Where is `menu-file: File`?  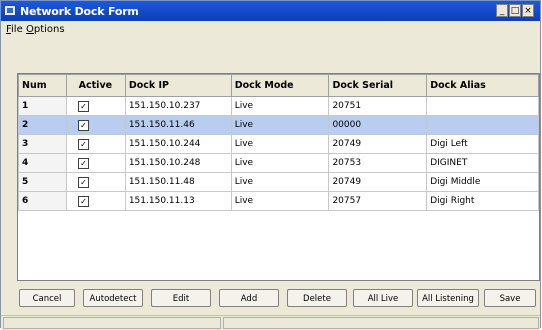 menu-file: File is located at coordinates (14, 29).